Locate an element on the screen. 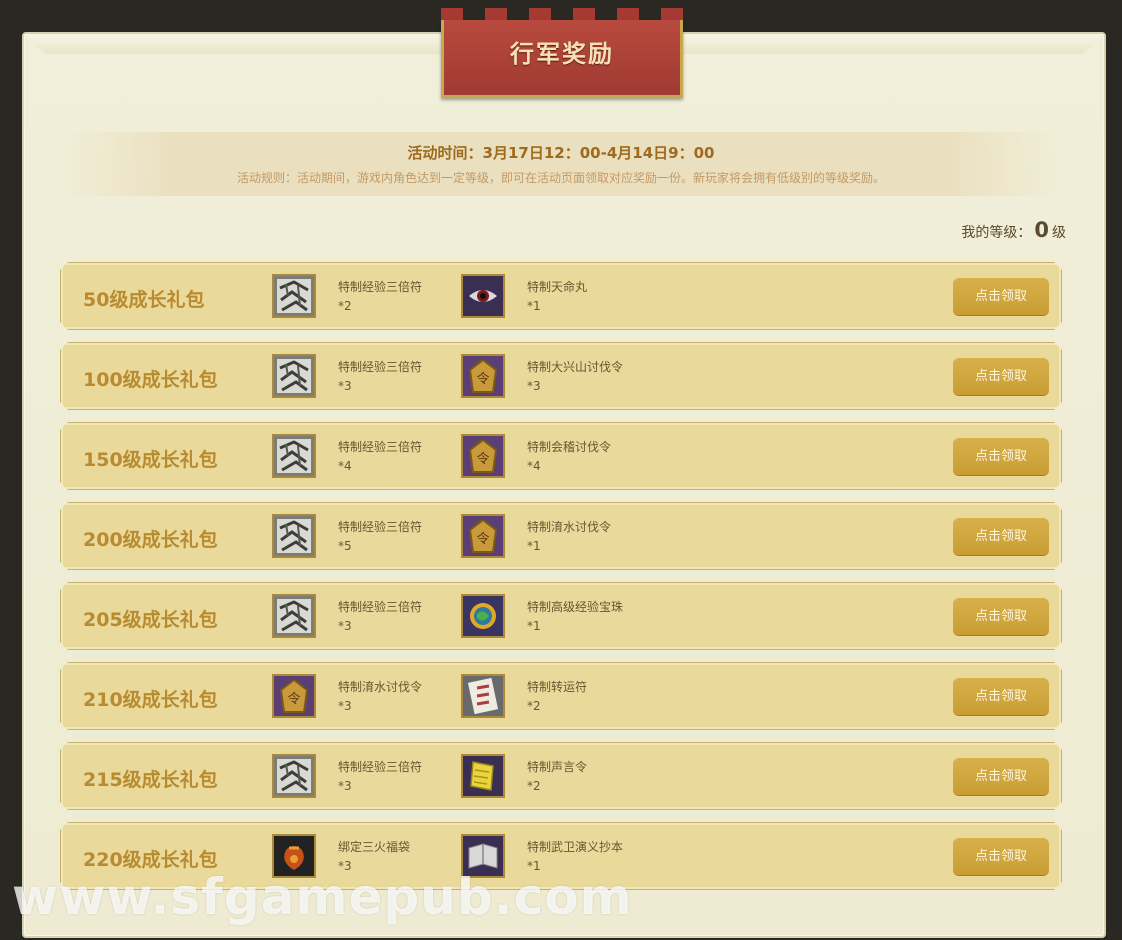  orb-icon is located at coordinates (483, 616).